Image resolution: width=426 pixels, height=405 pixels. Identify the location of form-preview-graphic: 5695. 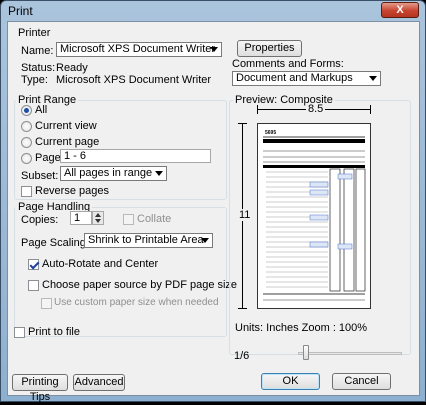
(314, 216).